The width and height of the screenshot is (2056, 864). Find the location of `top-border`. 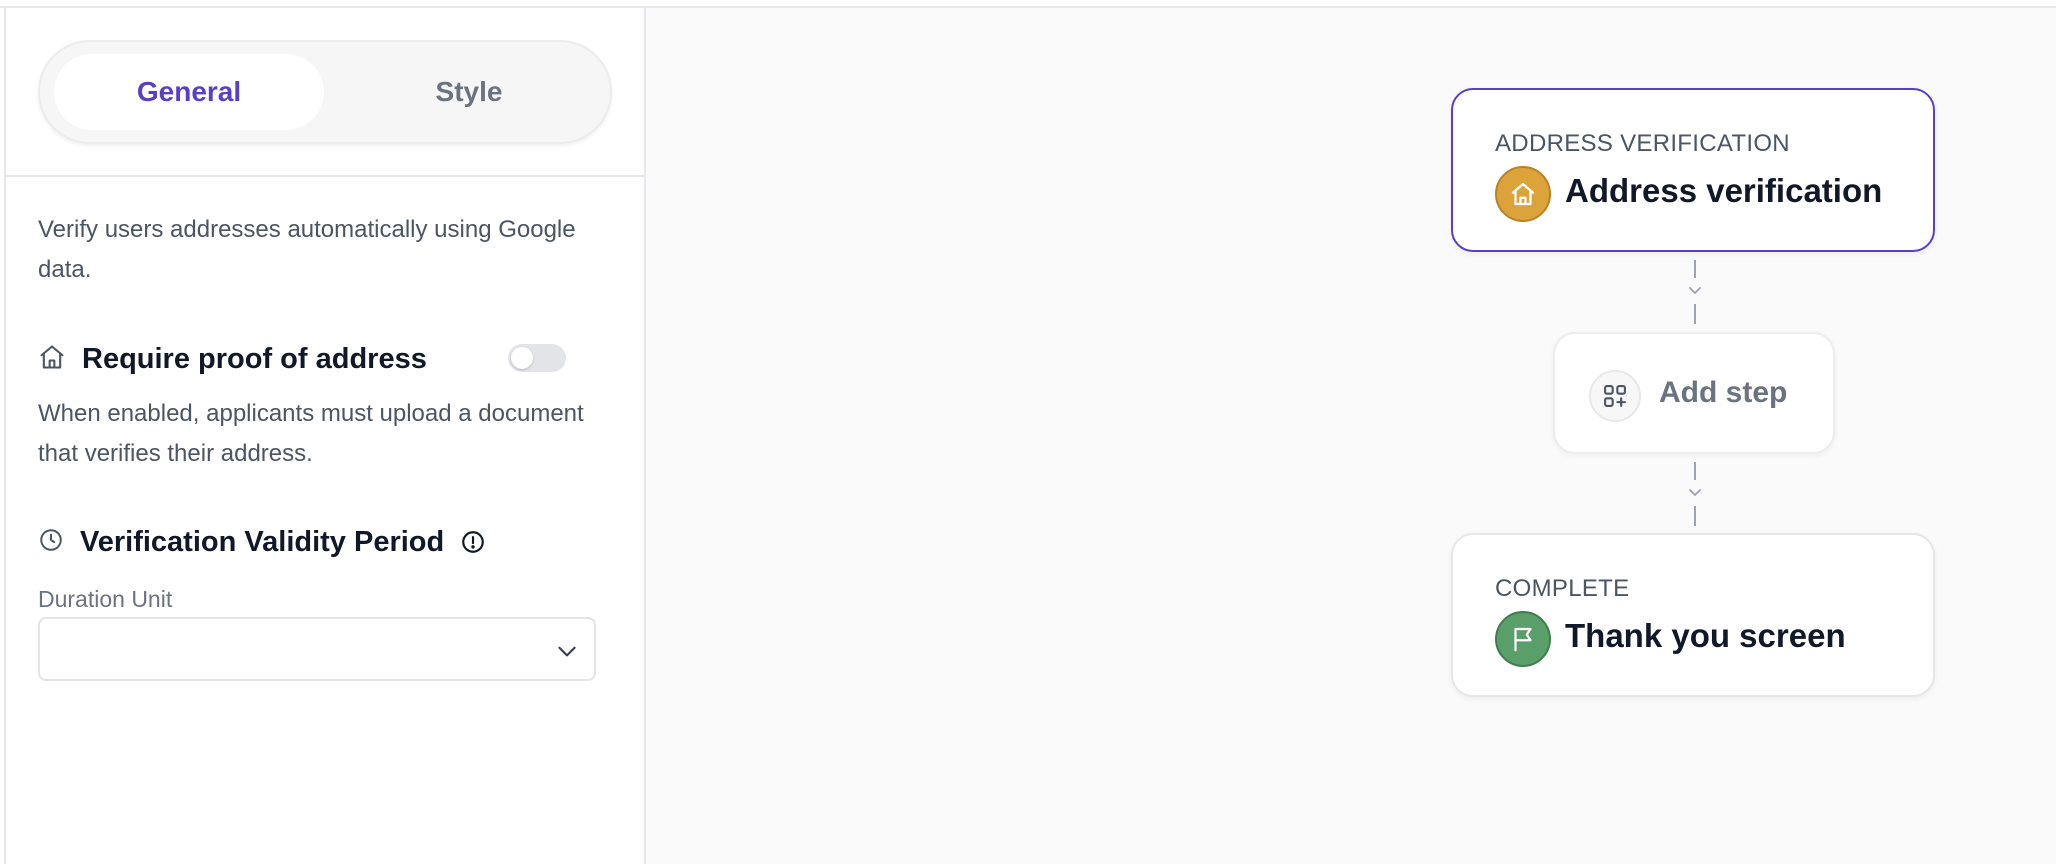

top-border is located at coordinates (1028, 4).